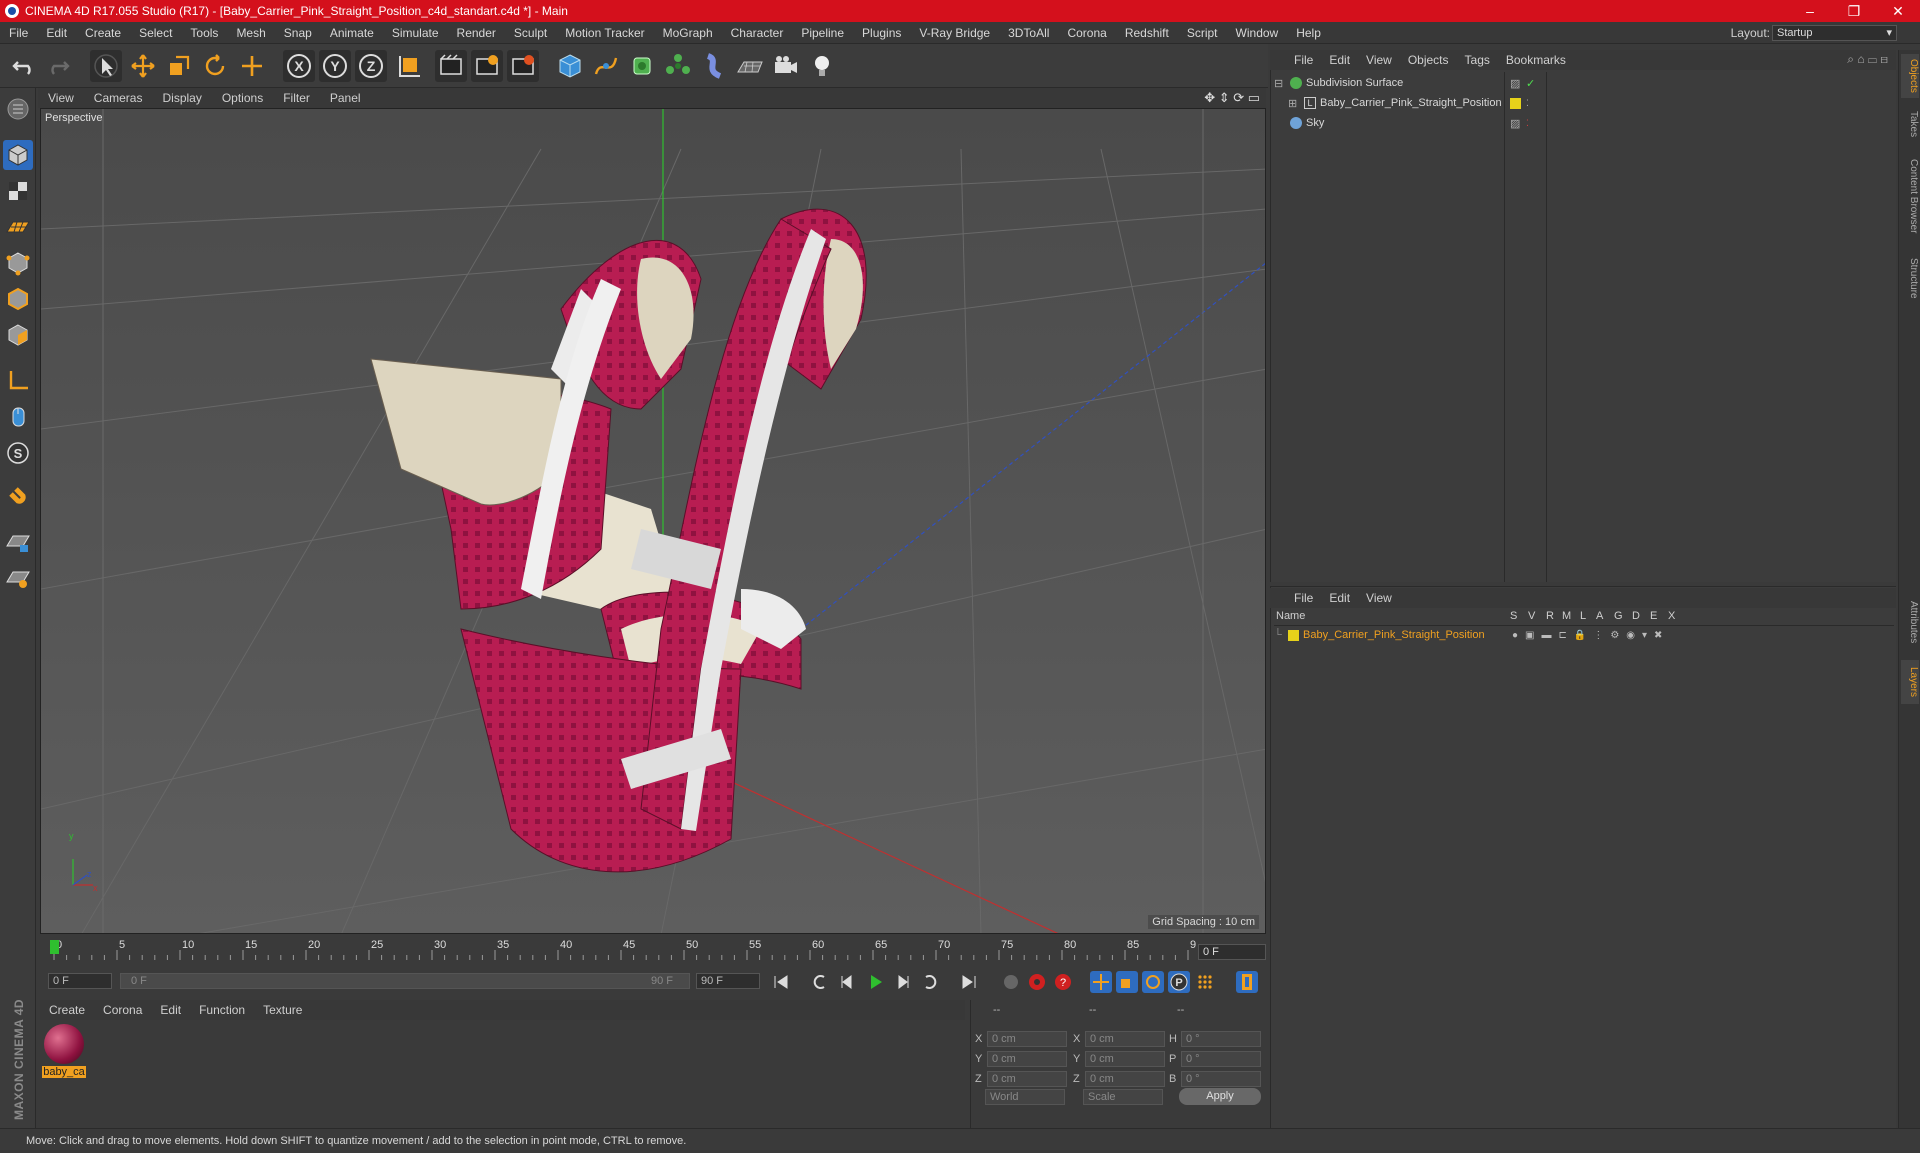 Image resolution: width=1920 pixels, height=1153 pixels. What do you see at coordinates (1295, 598) in the screenshot?
I see `layer-menu-file: File` at bounding box center [1295, 598].